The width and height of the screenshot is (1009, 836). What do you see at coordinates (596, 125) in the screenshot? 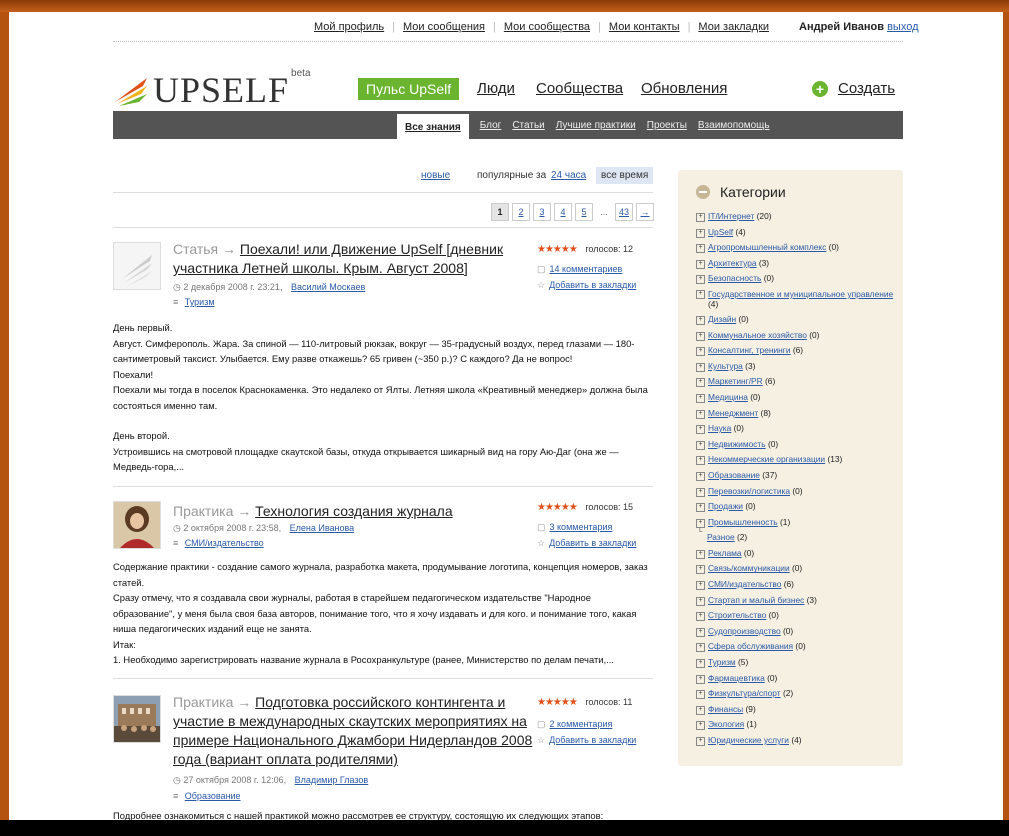
I see `tab-best-practices: Лучшие практики` at bounding box center [596, 125].